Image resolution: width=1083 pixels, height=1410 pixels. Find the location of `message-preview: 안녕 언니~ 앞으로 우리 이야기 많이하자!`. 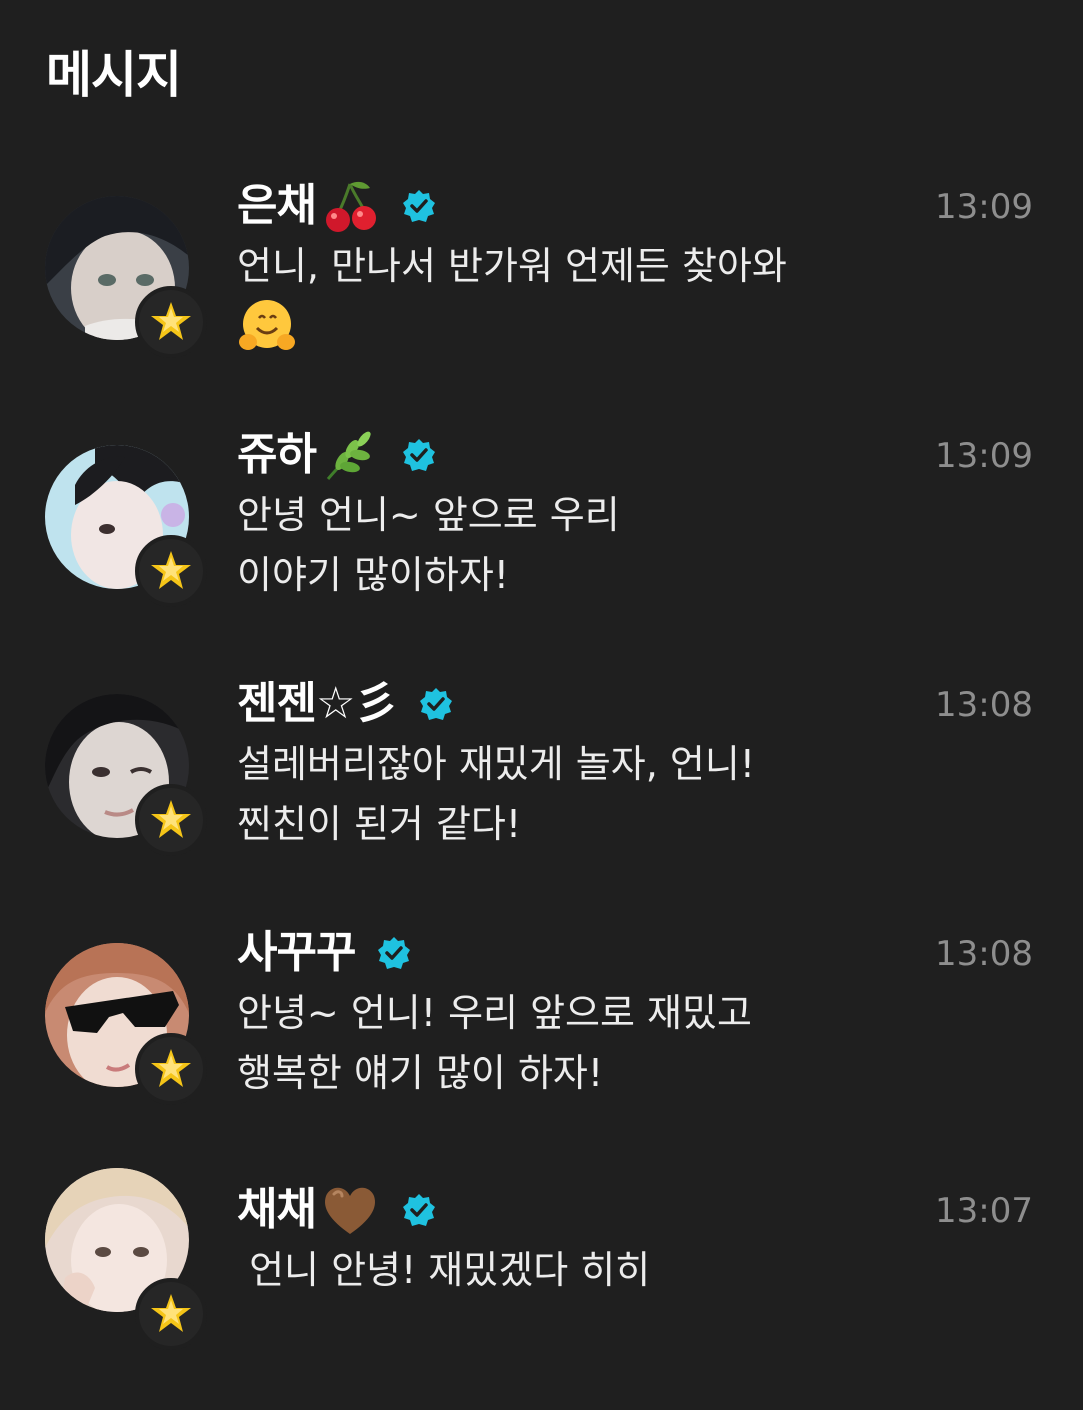

message-preview: 안녕 언니~ 앞으로 우리 이야기 많이하자! is located at coordinates (587, 545).